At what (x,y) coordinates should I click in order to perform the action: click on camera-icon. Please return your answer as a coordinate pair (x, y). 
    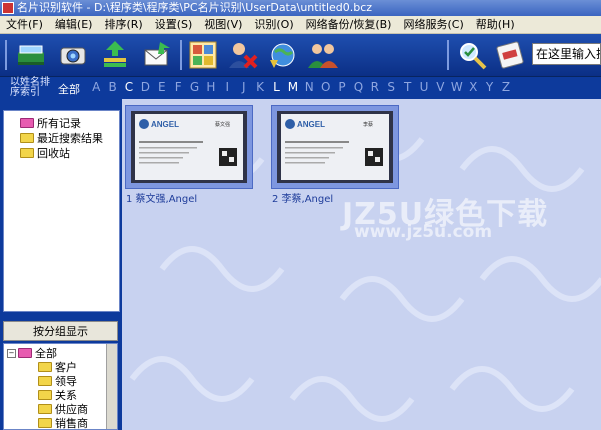
    Looking at the image, I should click on (73, 56).